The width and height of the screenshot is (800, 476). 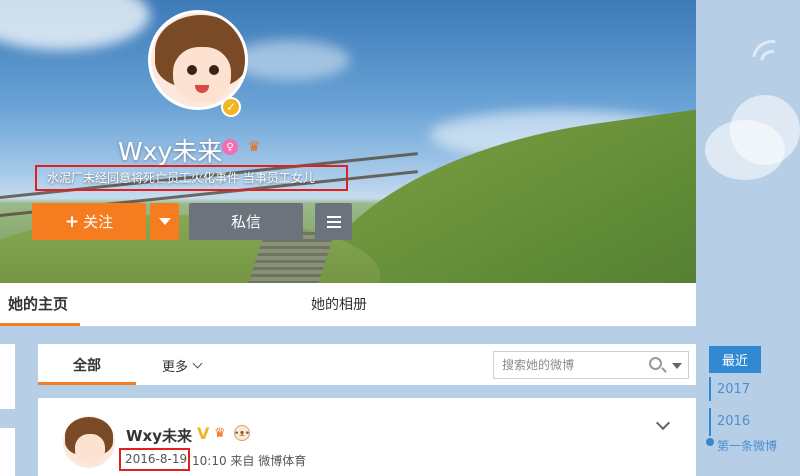 I want to click on profile-tabbar: 她的主页 她的相册, so click(x=348, y=304).